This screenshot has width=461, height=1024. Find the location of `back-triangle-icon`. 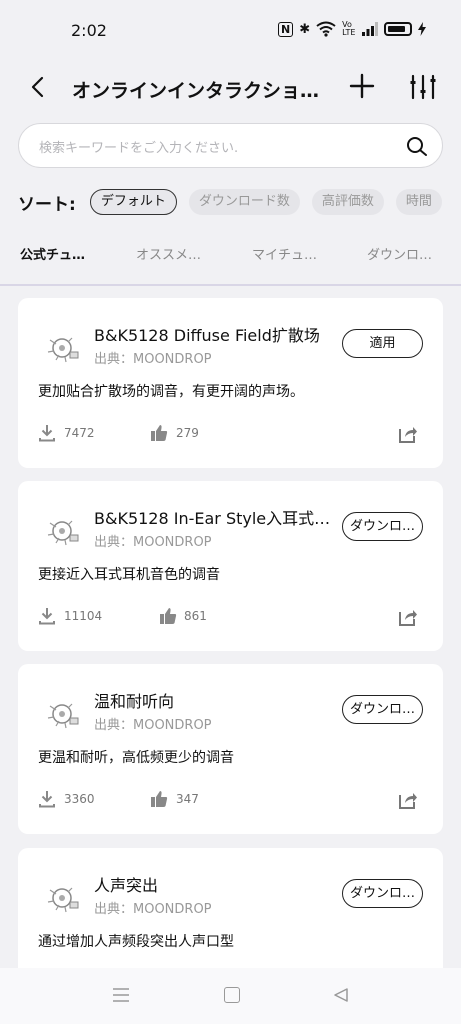

back-triangle-icon is located at coordinates (341, 995).